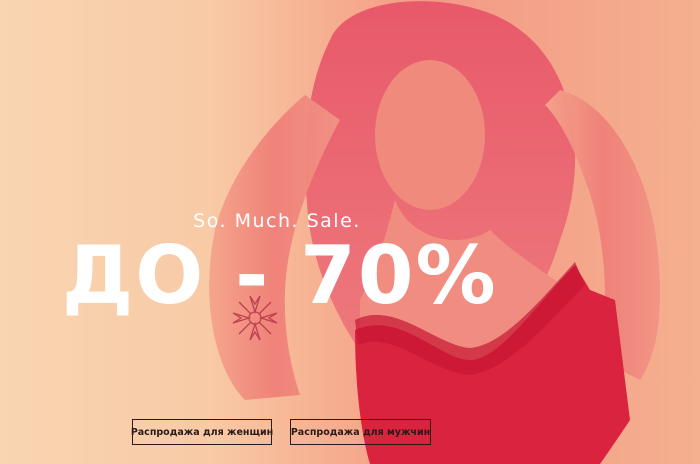  Describe the element at coordinates (360, 432) in the screenshot. I see `men-sale-button: Распродажа для мужчин` at that location.